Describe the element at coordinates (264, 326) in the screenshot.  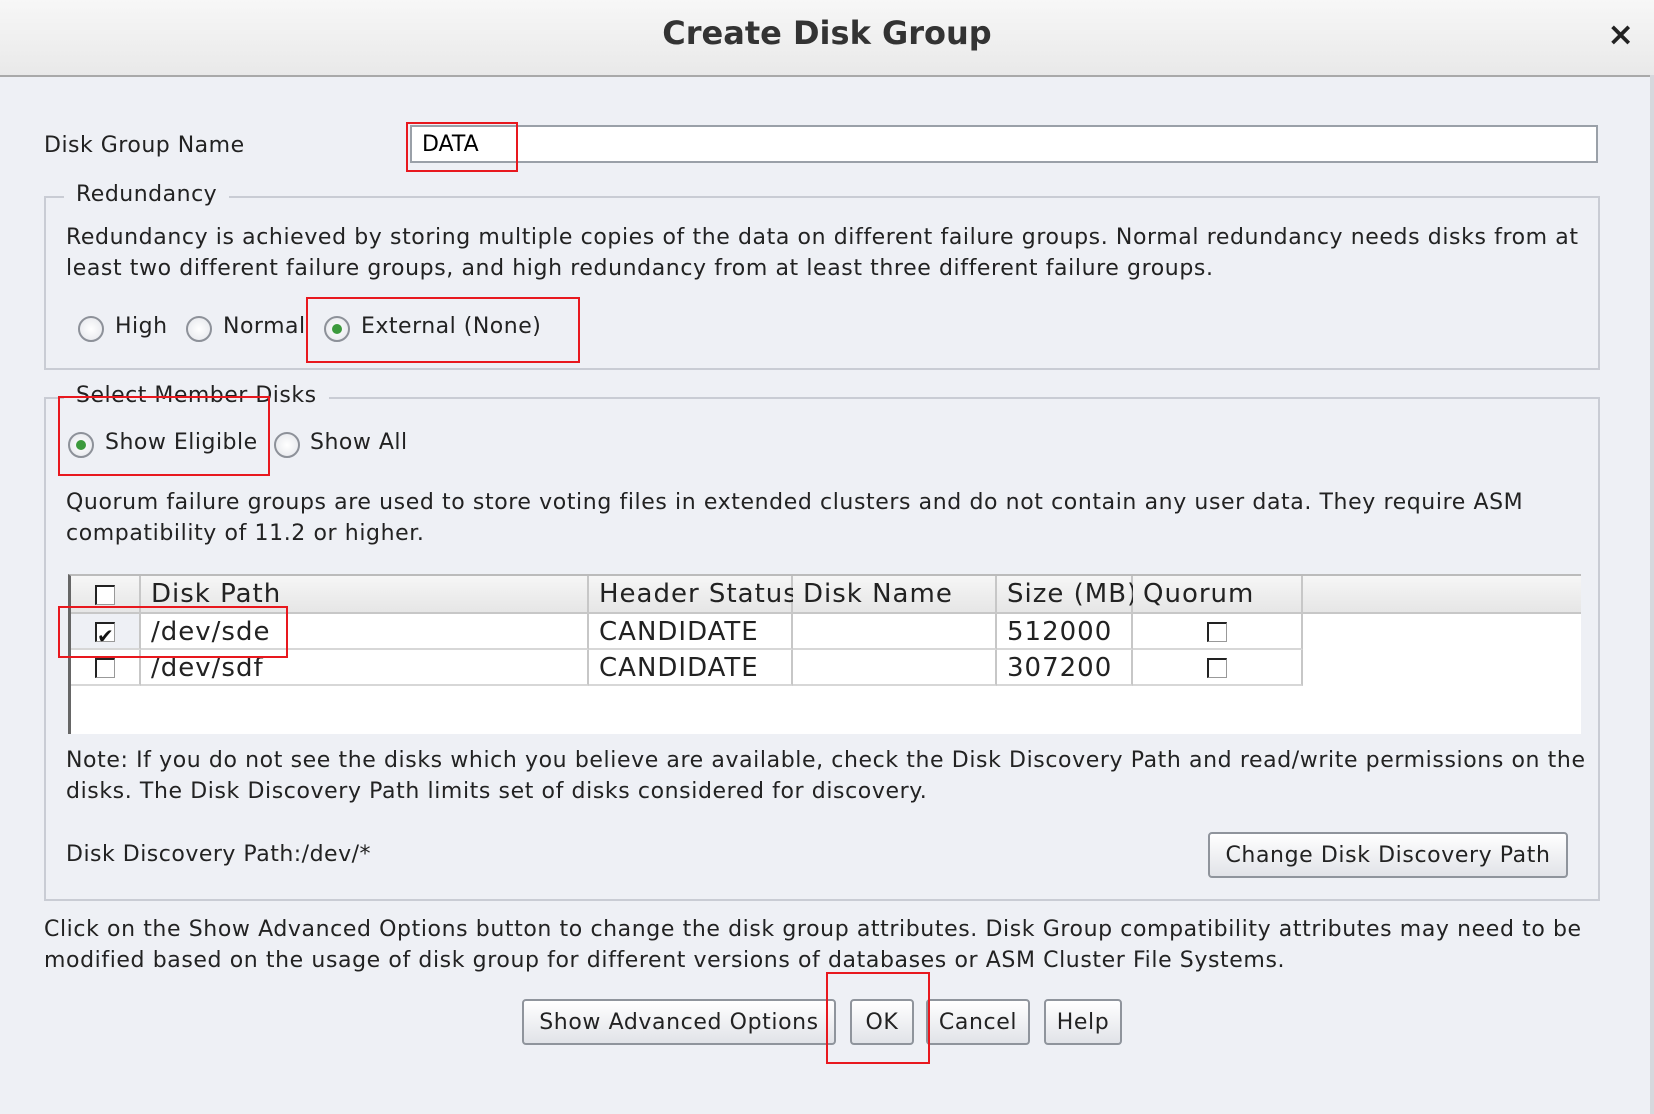
I see `radio-normal-label: Normal` at that location.